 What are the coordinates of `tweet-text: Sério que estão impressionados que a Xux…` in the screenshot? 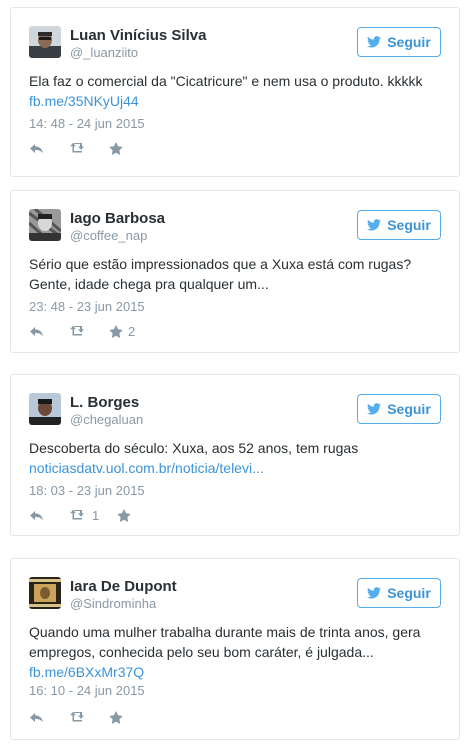 It's located at (220, 274).